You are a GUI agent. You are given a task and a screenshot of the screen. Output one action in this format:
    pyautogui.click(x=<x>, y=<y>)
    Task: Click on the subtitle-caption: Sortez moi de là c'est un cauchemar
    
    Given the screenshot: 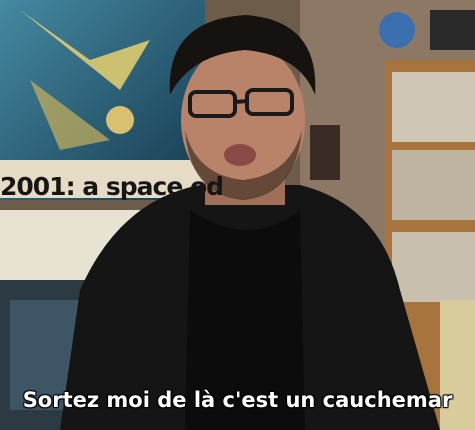 What is the action you would take?
    pyautogui.click(x=237, y=400)
    